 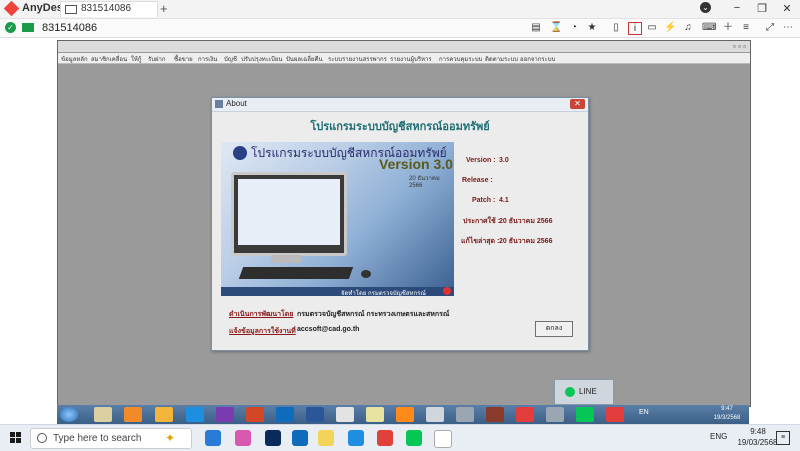 I want to click on contact-link: แจ้งข้อมูลการใช้งานที่, so click(x=262, y=331).